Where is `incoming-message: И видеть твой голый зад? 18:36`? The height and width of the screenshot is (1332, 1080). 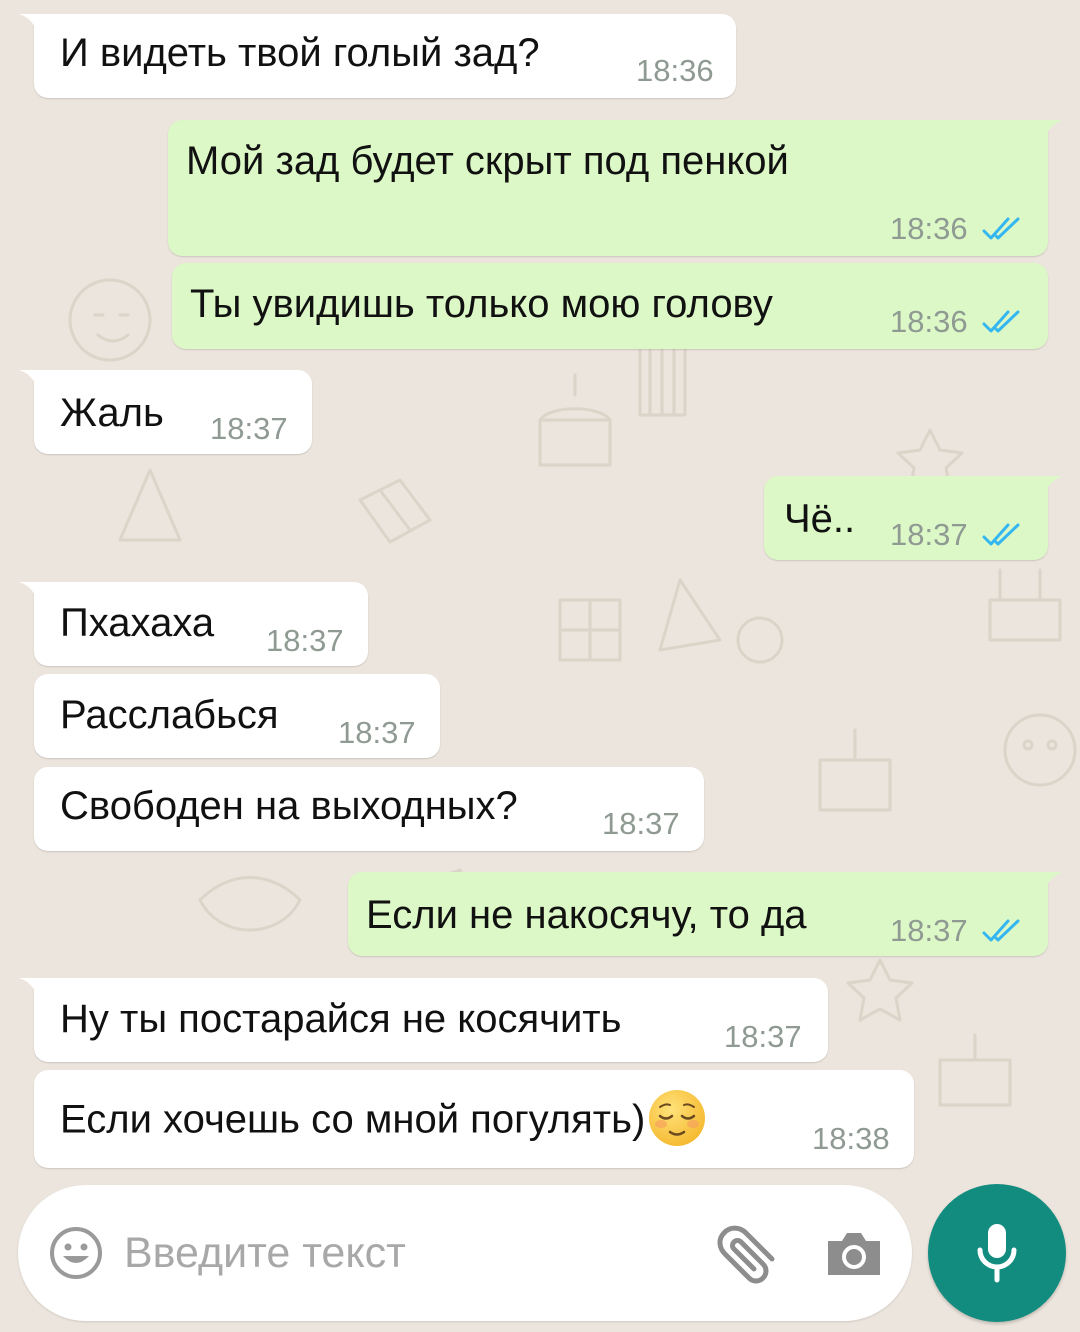
incoming-message: И видеть твой голый зад? 18:36 is located at coordinates (377, 56).